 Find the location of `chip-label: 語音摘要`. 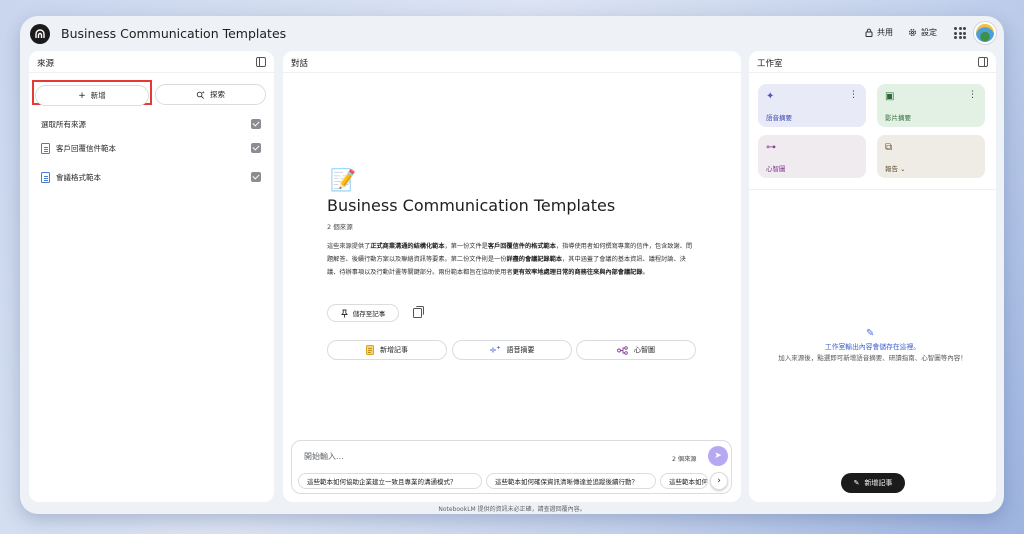

chip-label: 語音摘要 is located at coordinates (520, 350).